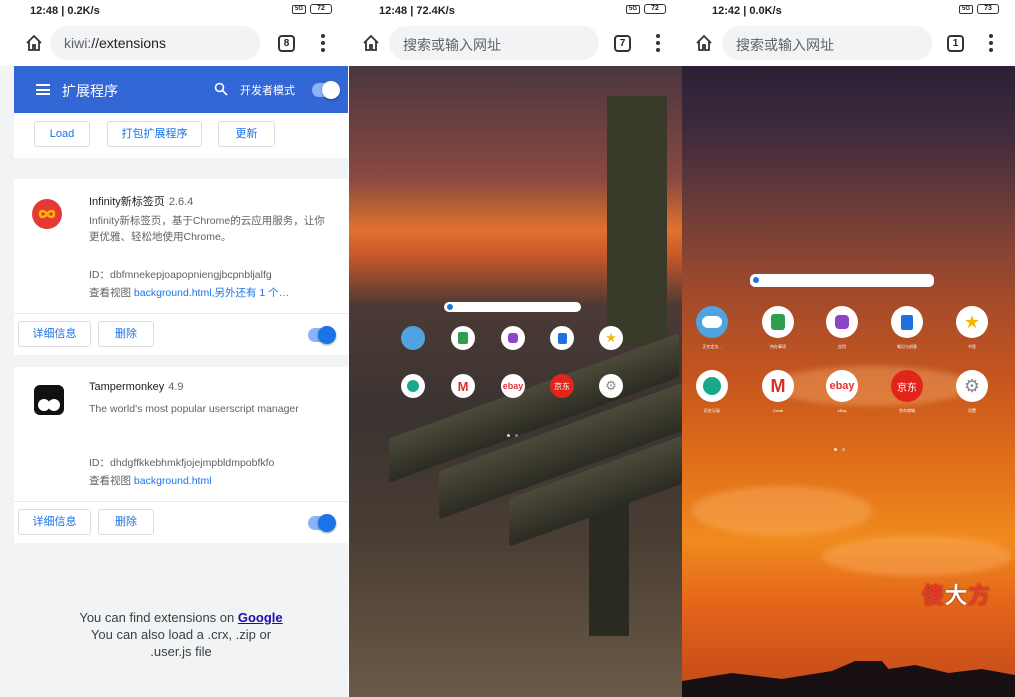 The width and height of the screenshot is (1015, 697). What do you see at coordinates (43, 89) in the screenshot?
I see `hamburger-menu-icon` at bounding box center [43, 89].